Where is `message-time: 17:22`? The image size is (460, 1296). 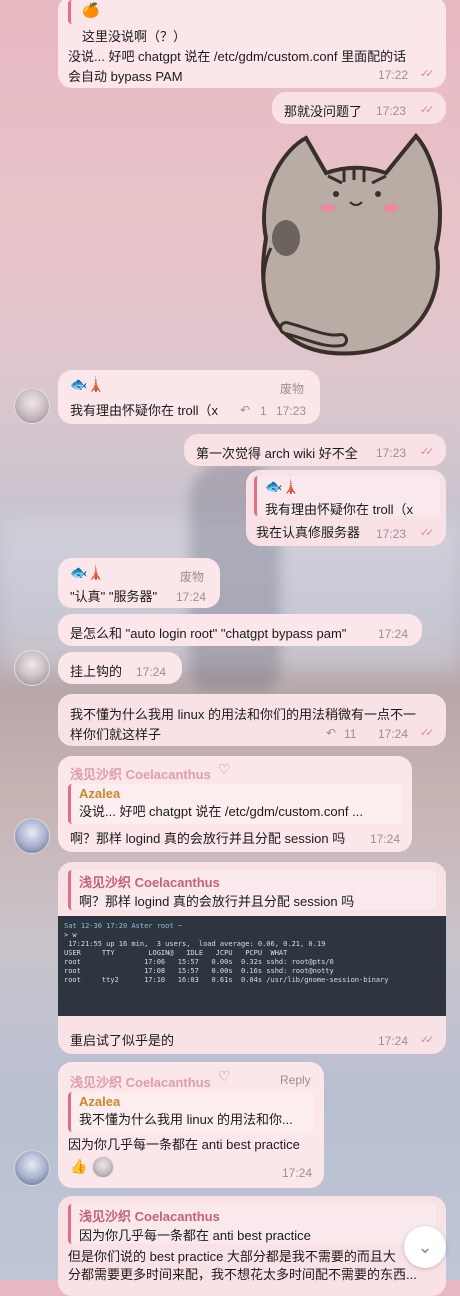
message-time: 17:22 is located at coordinates (393, 75).